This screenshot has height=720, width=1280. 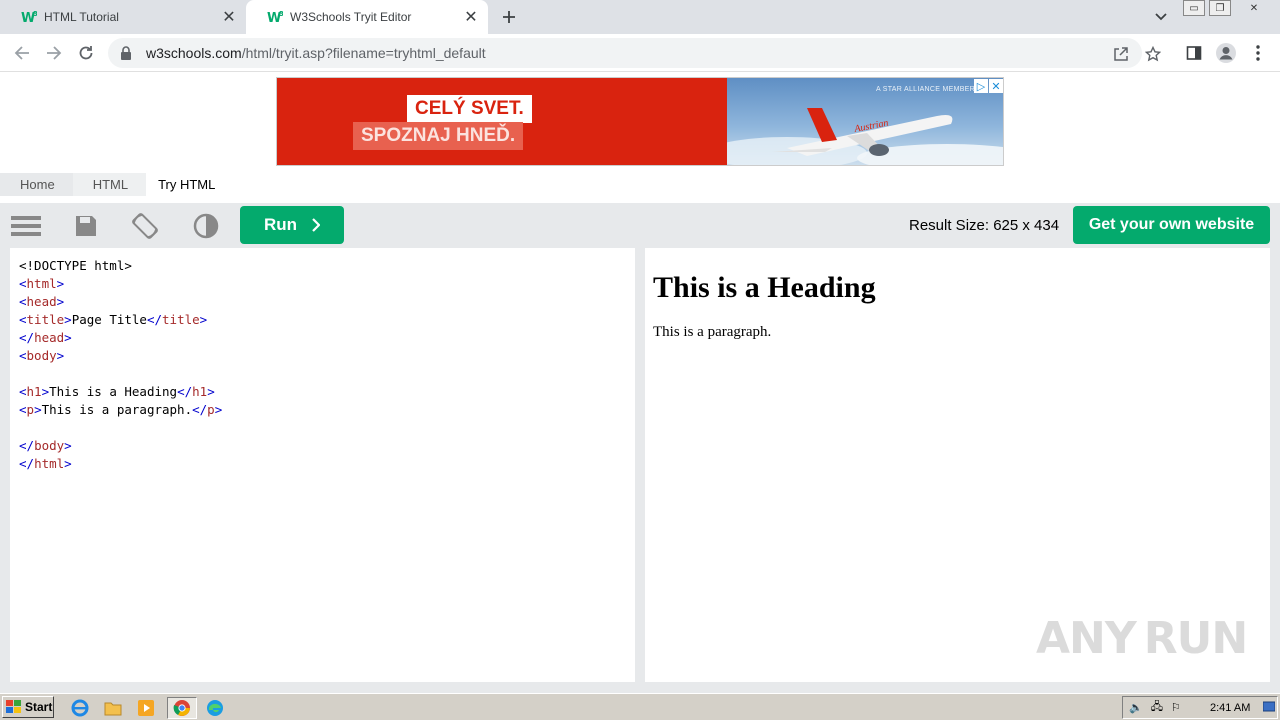 What do you see at coordinates (206, 226) in the screenshot?
I see `dark-mode-icon` at bounding box center [206, 226].